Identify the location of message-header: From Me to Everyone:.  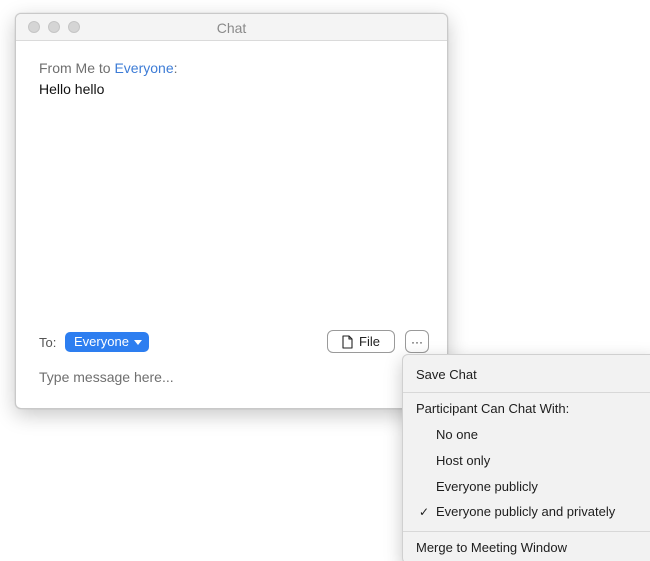
(108, 68).